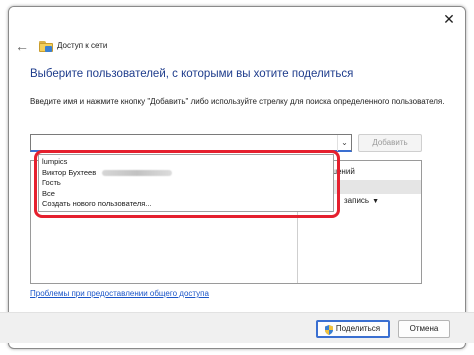 The image size is (474, 355). What do you see at coordinates (344, 143) in the screenshot?
I see `chevron-down-icon: ⌄` at bounding box center [344, 143].